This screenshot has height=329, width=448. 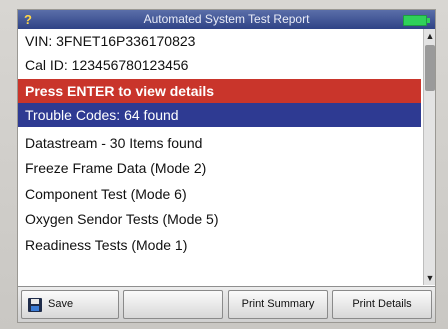 What do you see at coordinates (430, 68) in the screenshot?
I see `scroll-thumb` at bounding box center [430, 68].